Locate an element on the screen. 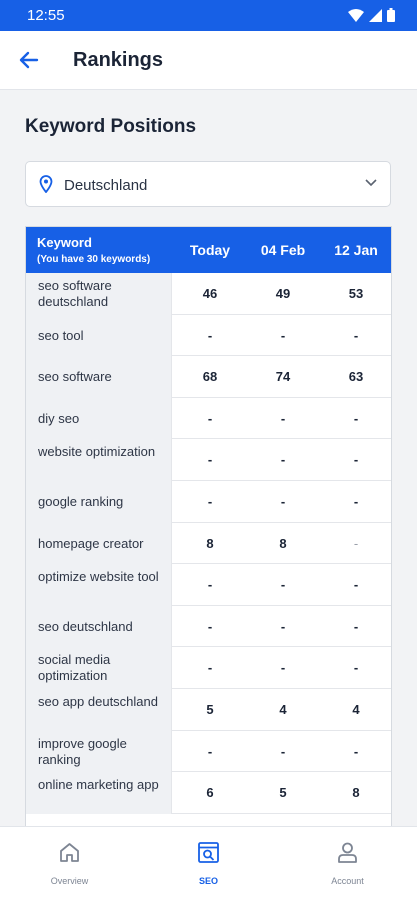 This screenshot has height=901, width=417. nav-overview-label: Overview is located at coordinates (69, 881).